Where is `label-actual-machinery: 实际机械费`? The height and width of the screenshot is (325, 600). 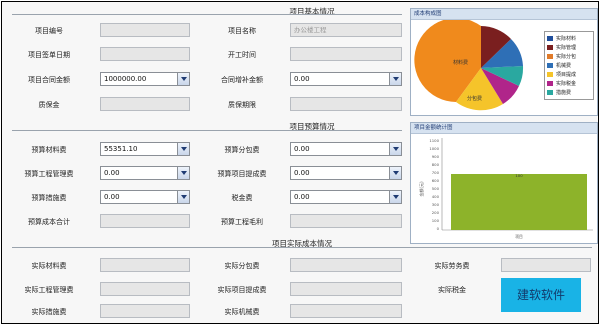 label-actual-machinery: 实际机械费 is located at coordinates (242, 312).